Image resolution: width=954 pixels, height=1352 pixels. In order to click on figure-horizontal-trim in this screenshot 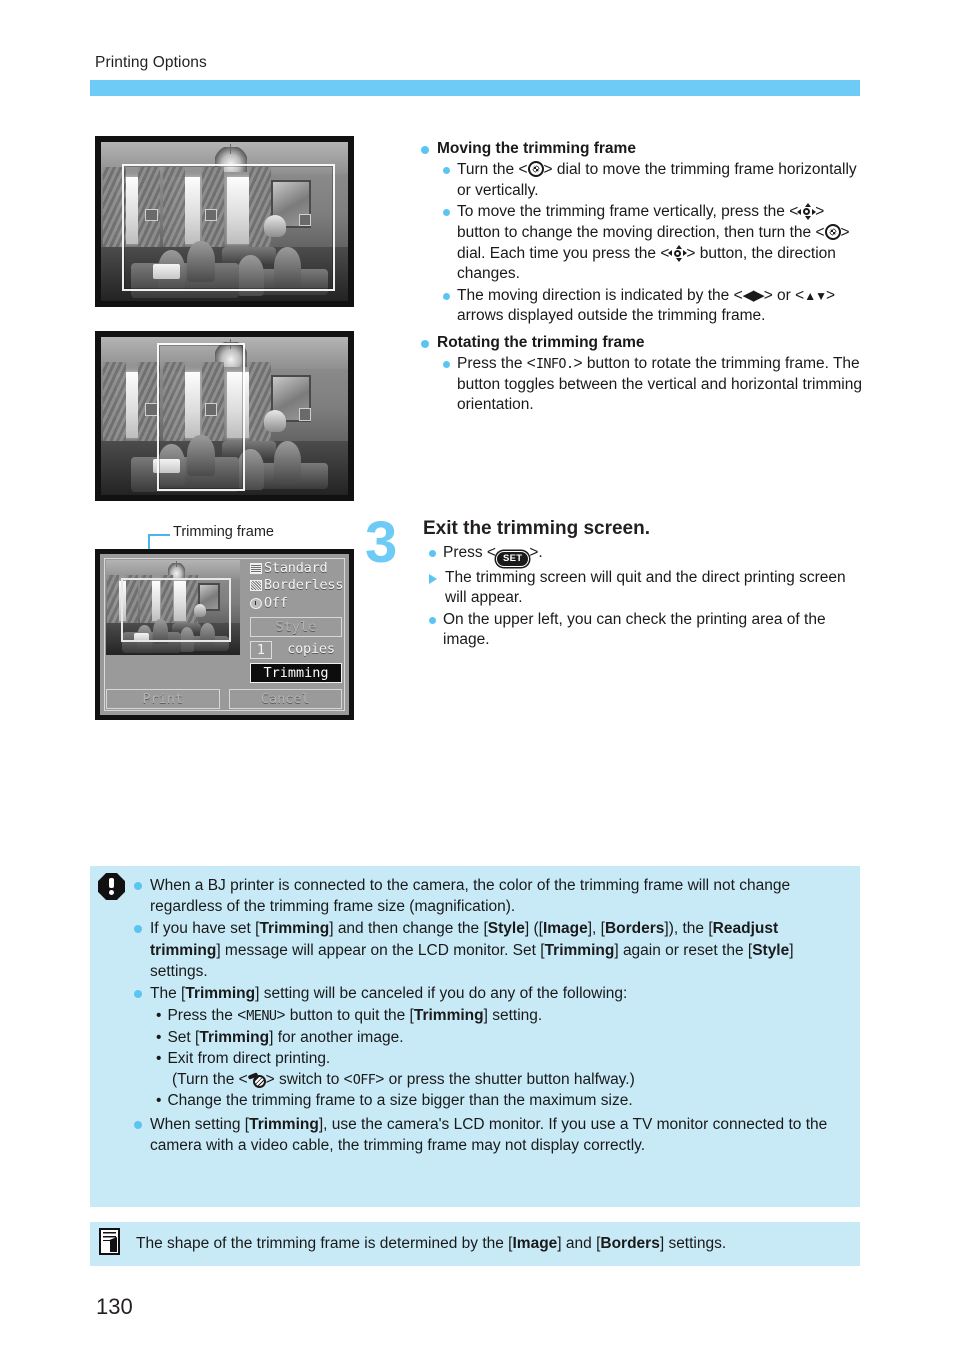, I will do `click(224, 221)`.